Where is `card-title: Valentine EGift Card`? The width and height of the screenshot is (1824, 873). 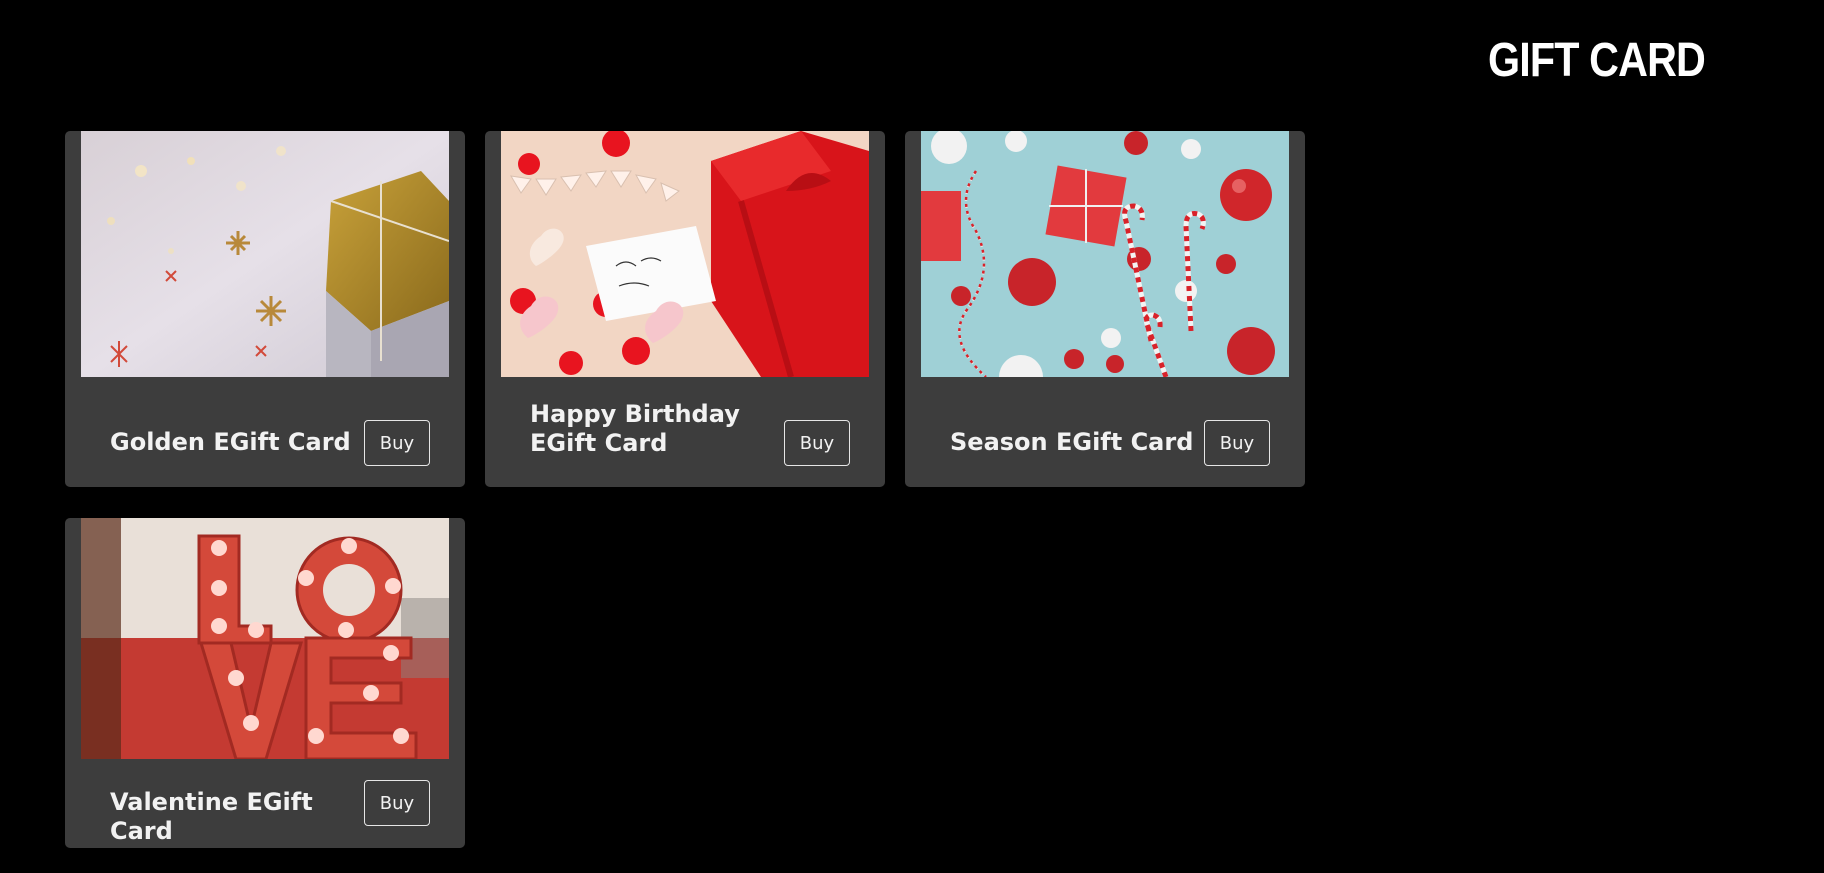 card-title: Valentine EGift Card is located at coordinates (211, 816).